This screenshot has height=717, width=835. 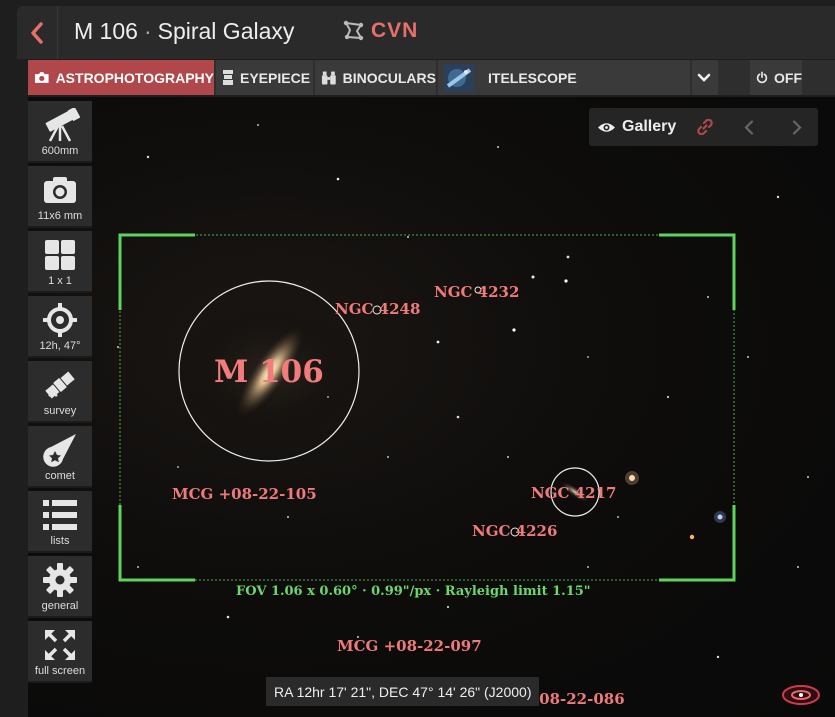 What do you see at coordinates (788, 77) in the screenshot?
I see `power-label: OFF` at bounding box center [788, 77].